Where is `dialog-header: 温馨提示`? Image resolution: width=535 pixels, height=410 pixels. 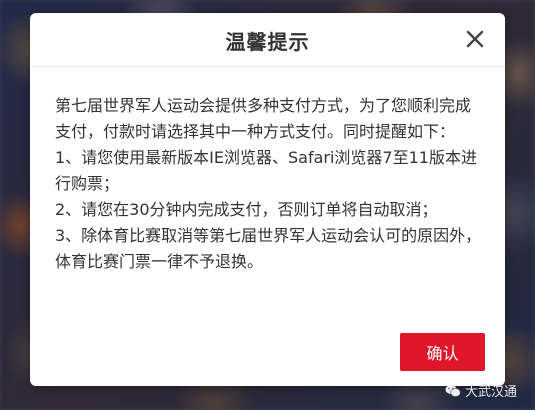
dialog-header: 温馨提示 is located at coordinates (267, 40).